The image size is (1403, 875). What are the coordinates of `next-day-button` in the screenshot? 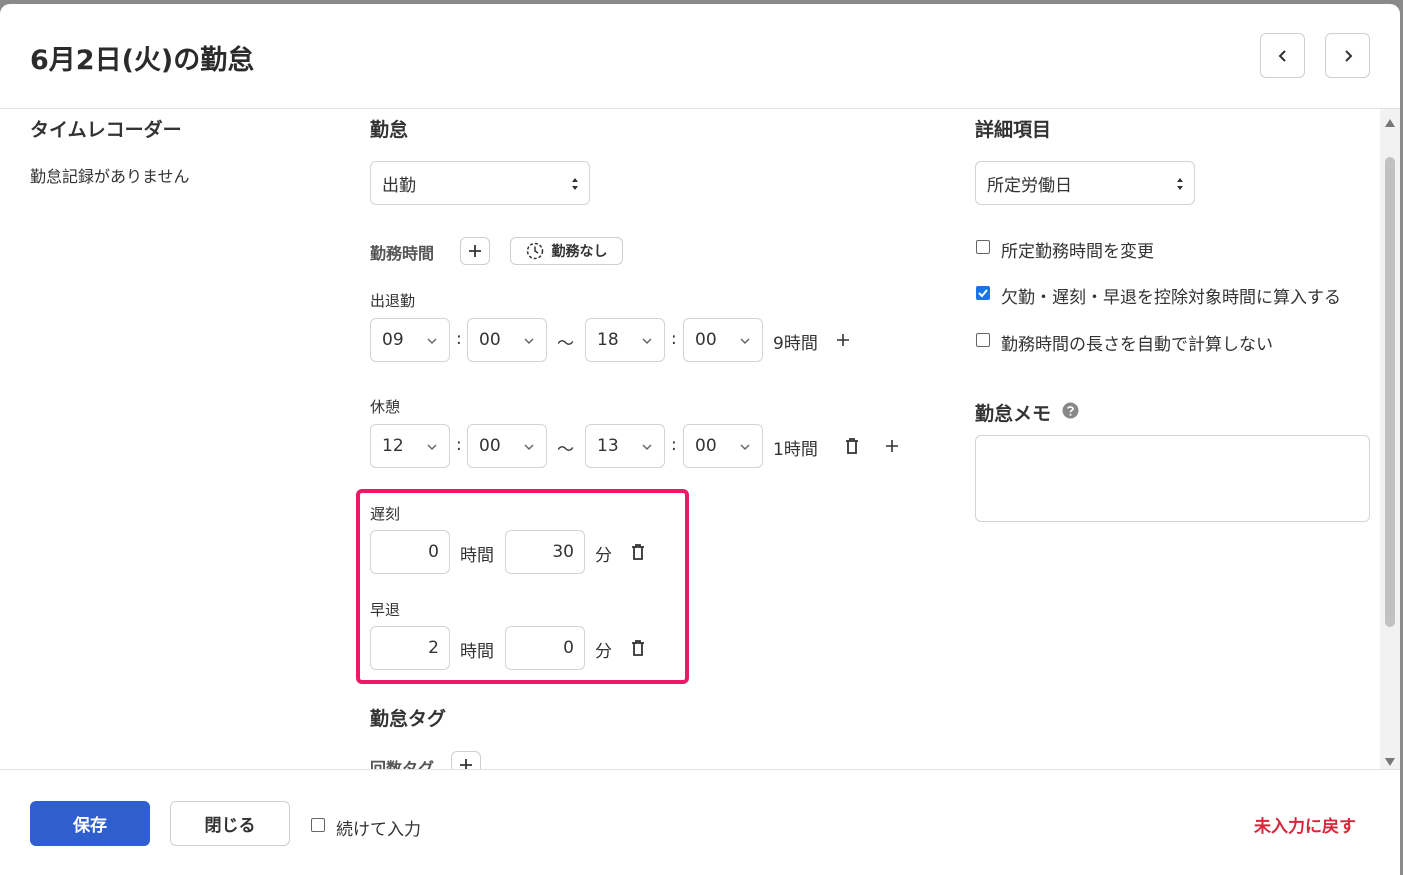 It's located at (1347, 55).